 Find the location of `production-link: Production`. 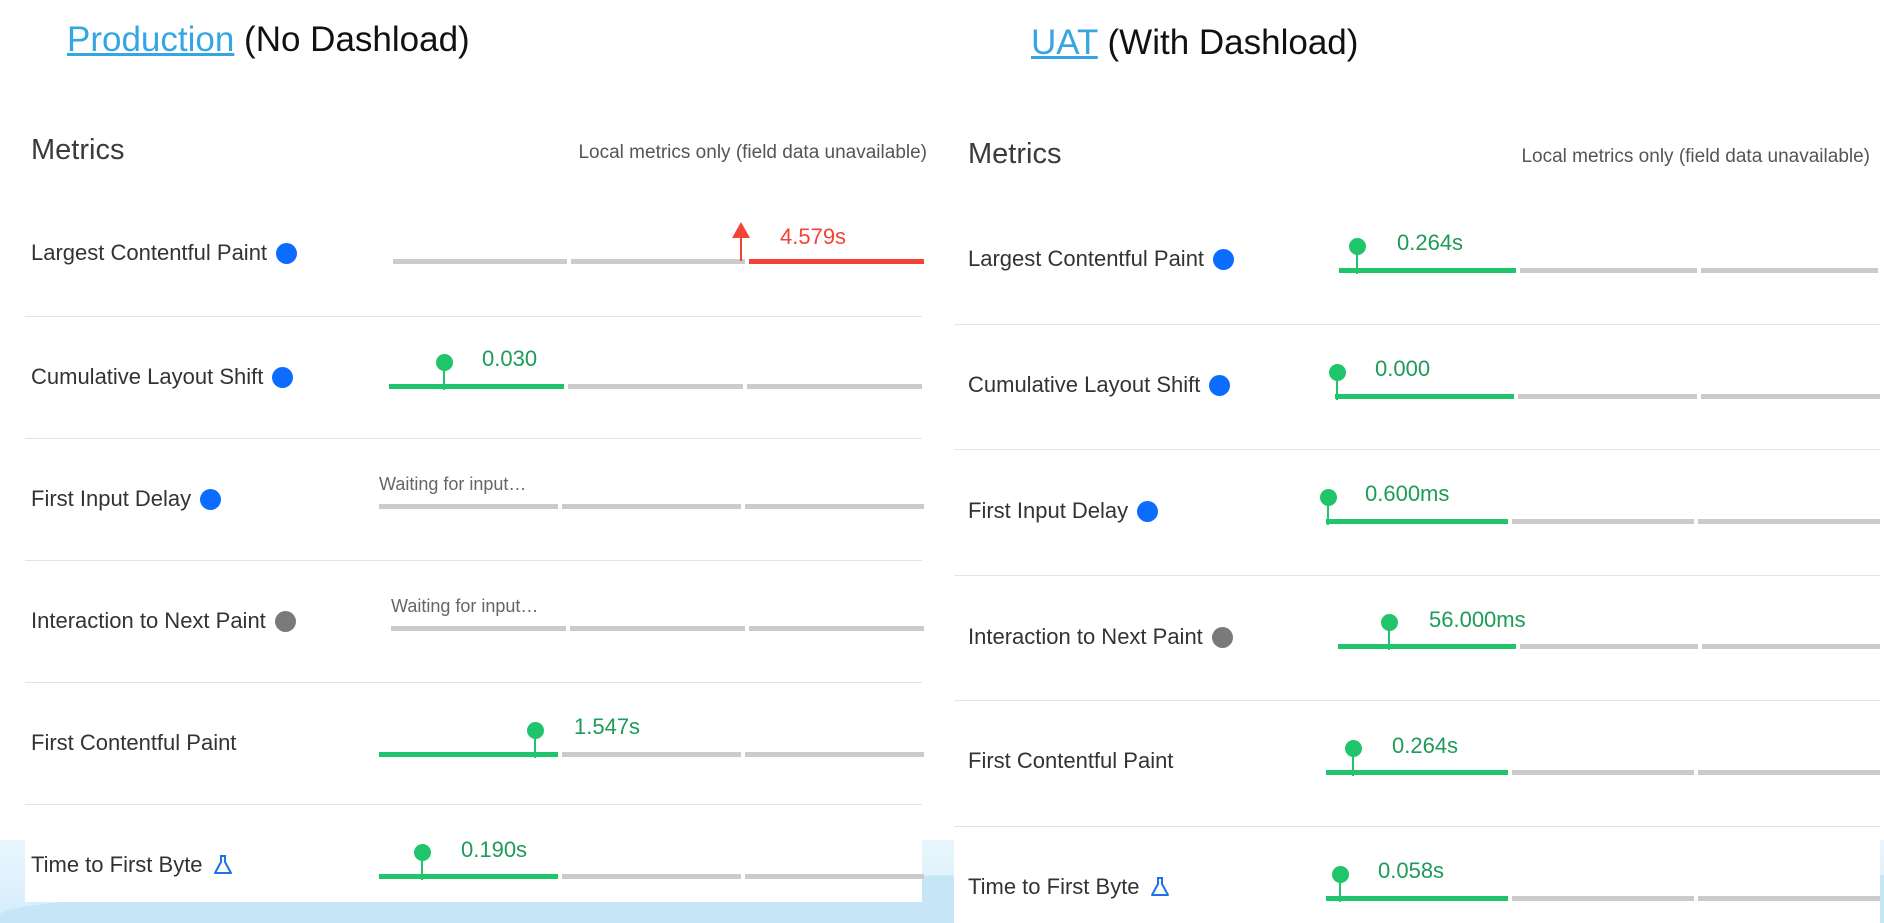

production-link: Production is located at coordinates (150, 39).